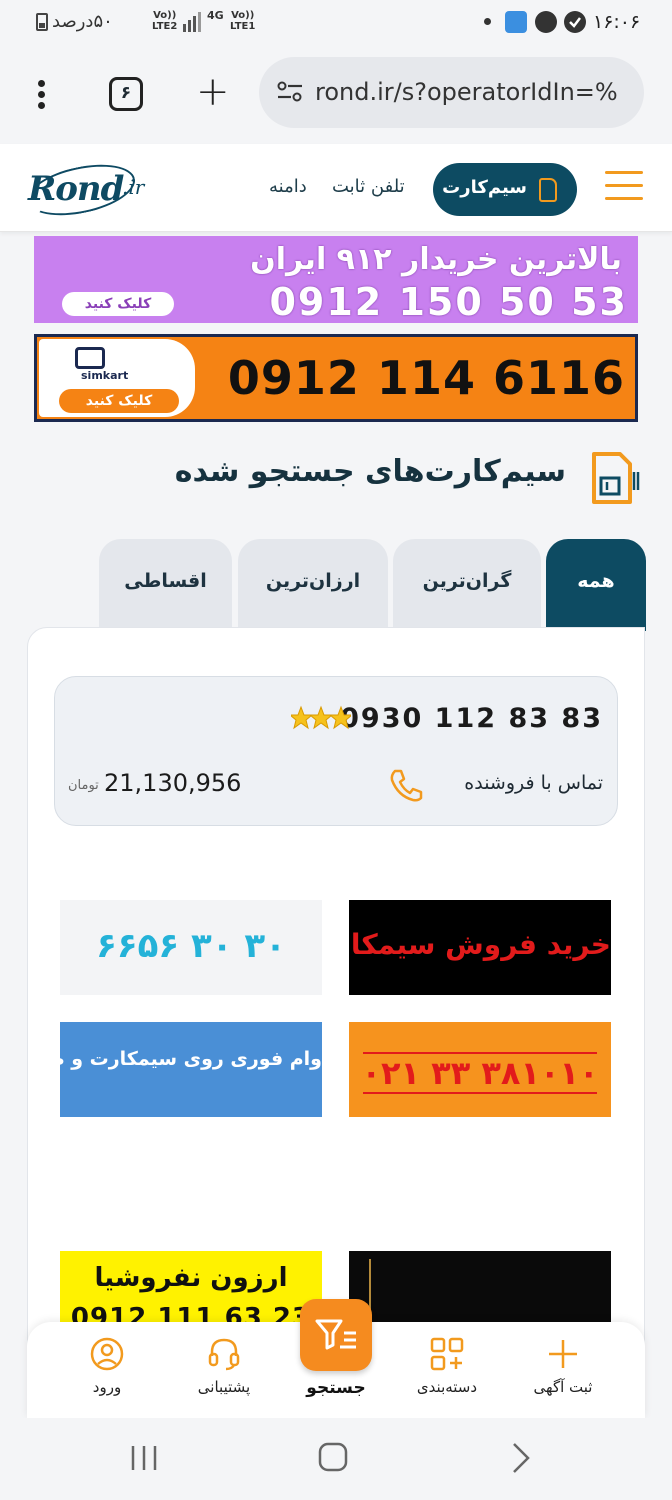 This screenshot has height=1500, width=672. Describe the element at coordinates (575, 22) in the screenshot. I see `shield-check-icon` at that location.